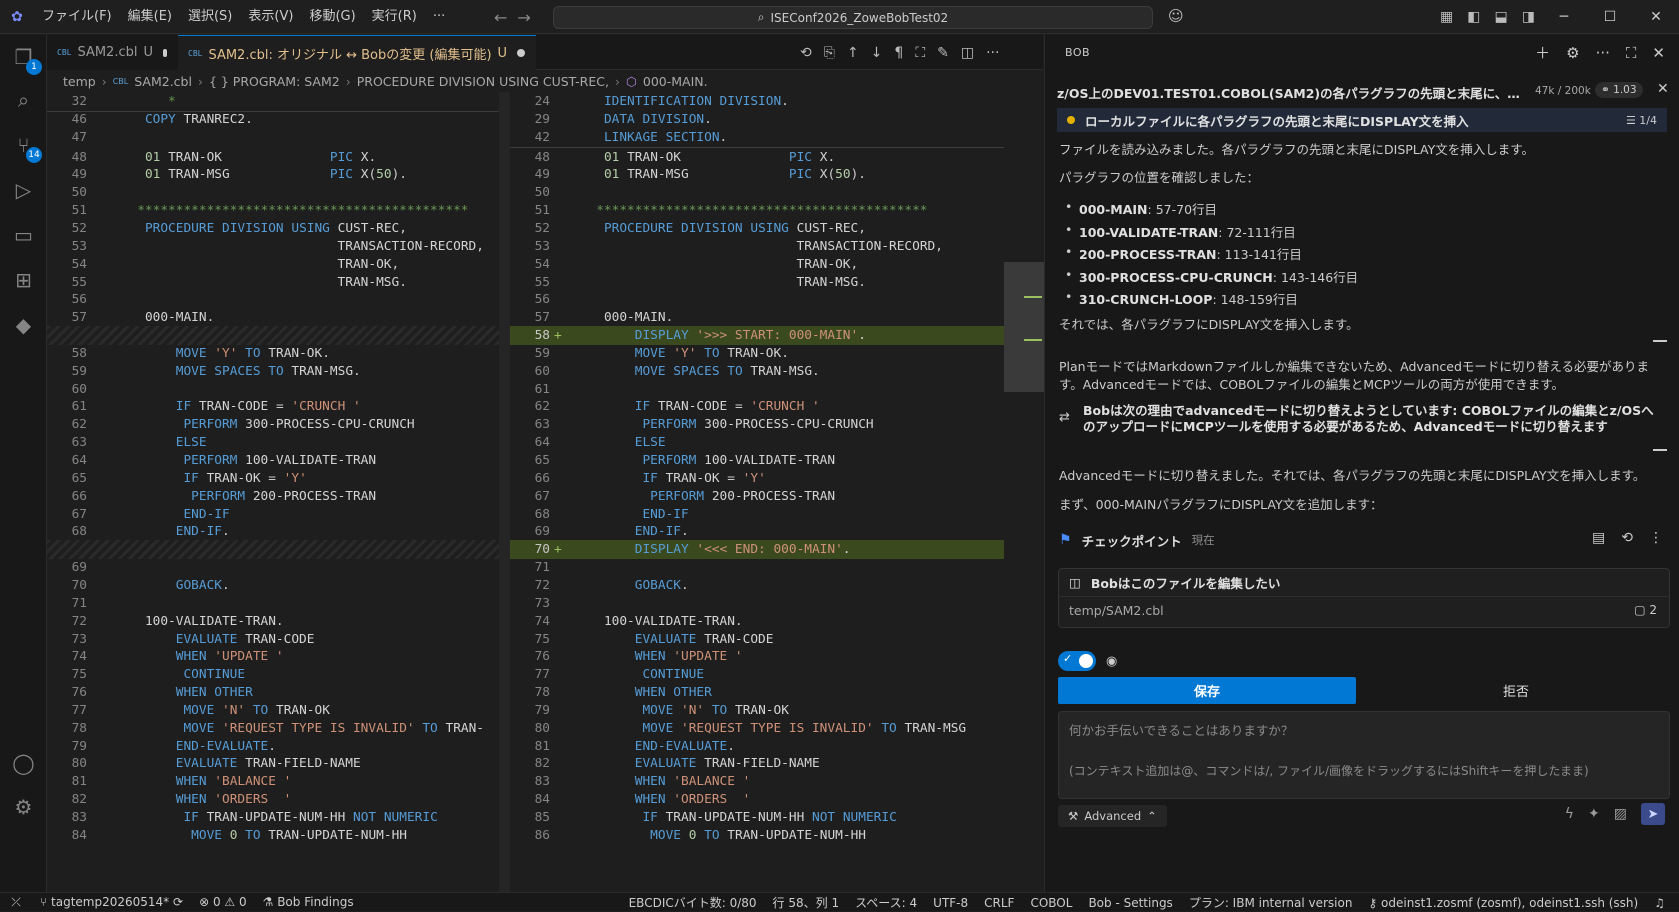 This screenshot has width=1679, height=912. What do you see at coordinates (273, 442) in the screenshot?
I see `code-line: 63 ELSE` at bounding box center [273, 442].